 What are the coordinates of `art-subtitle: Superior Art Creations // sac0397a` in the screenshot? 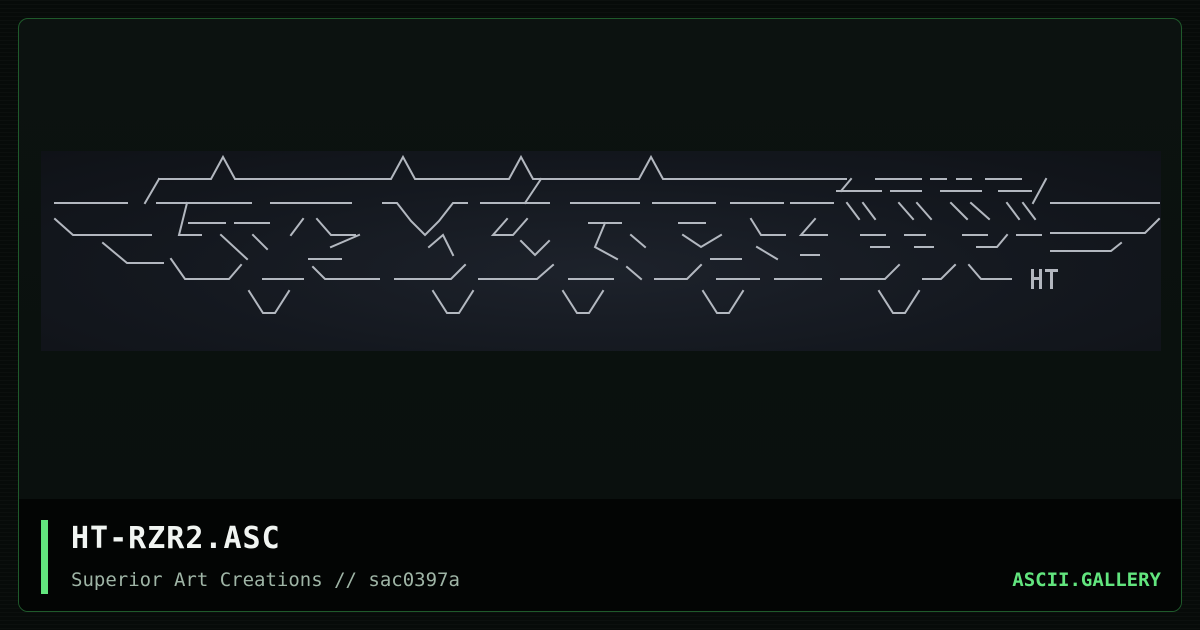 It's located at (265, 580).